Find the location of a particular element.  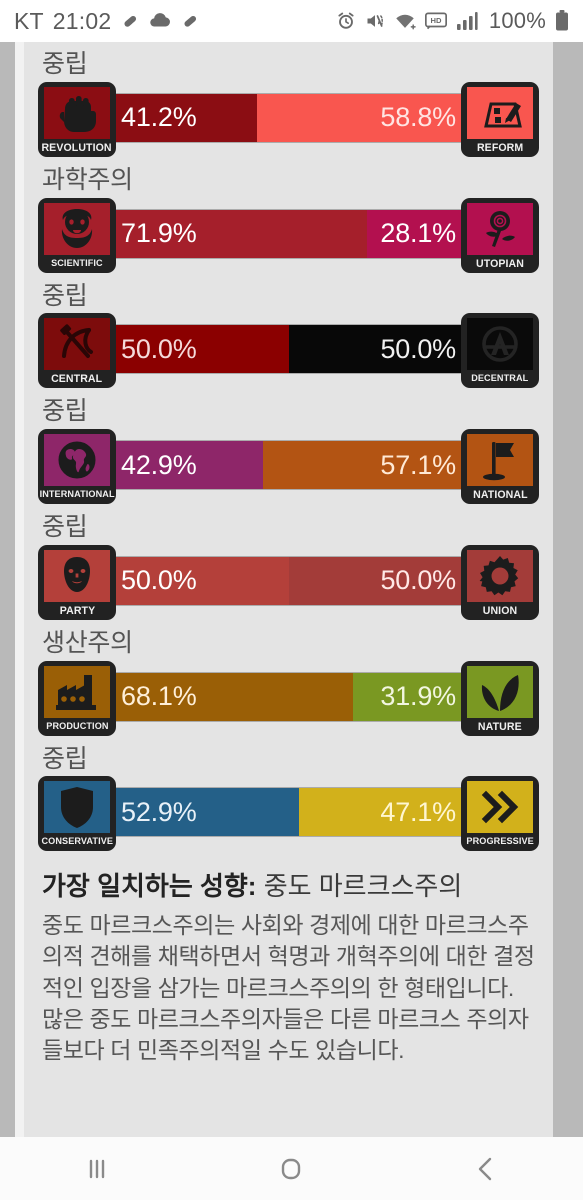

alarm-icon is located at coordinates (346, 21).